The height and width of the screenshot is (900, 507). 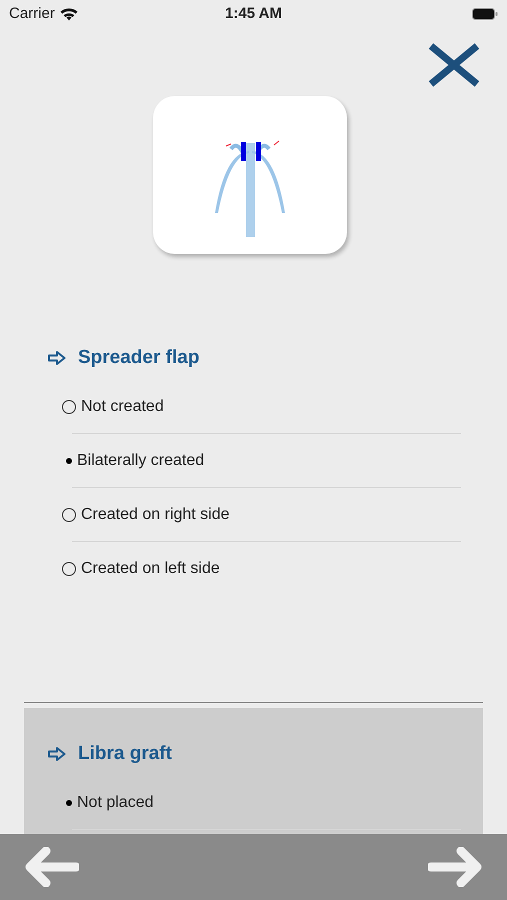 I want to click on wifi-icon, so click(x=69, y=14).